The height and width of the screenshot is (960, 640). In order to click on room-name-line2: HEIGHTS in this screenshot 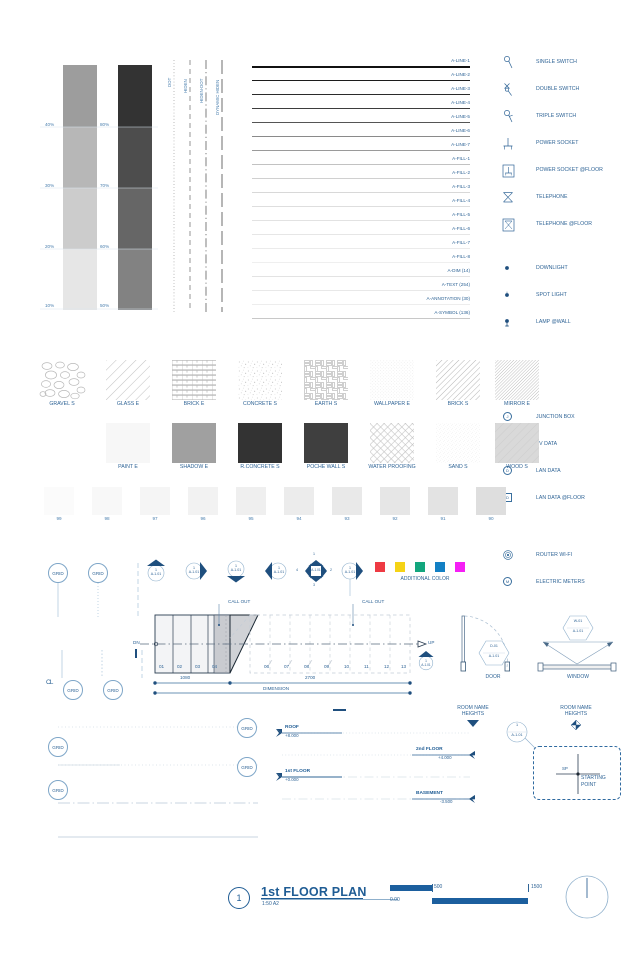, I will do `click(576, 714)`.